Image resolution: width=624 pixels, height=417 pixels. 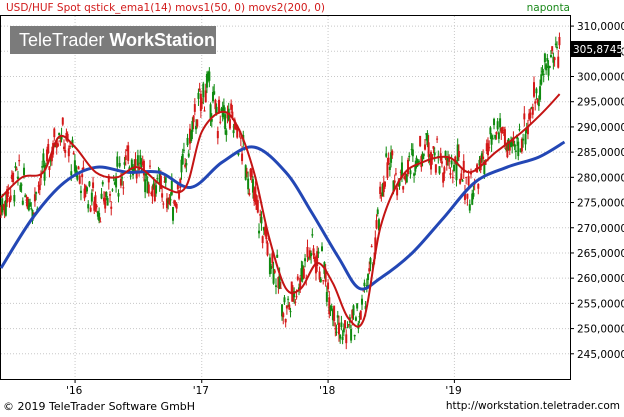 I want to click on x-tick-label: '18, so click(x=327, y=391).